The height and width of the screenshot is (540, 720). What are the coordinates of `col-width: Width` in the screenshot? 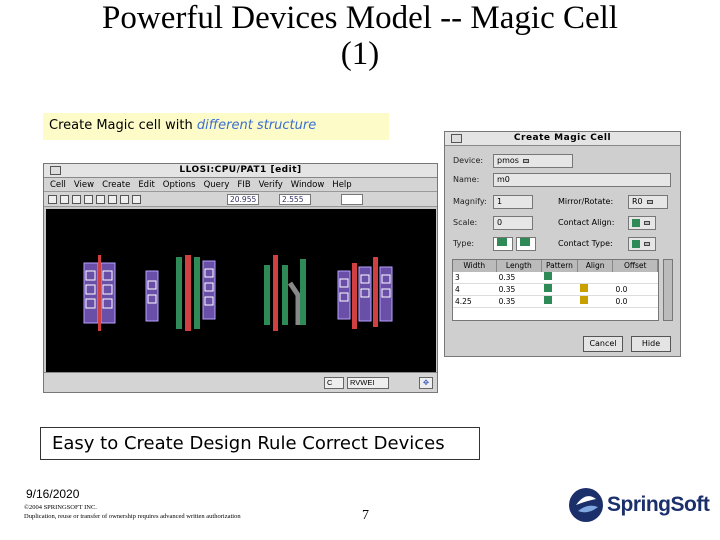 It's located at (475, 266).